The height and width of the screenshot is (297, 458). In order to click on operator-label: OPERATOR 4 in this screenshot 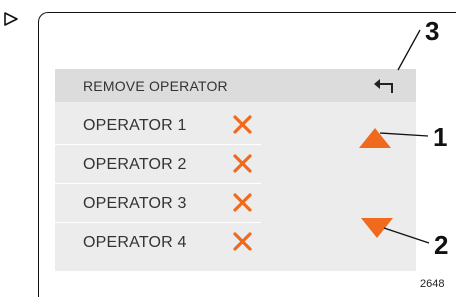, I will do `click(135, 242)`.